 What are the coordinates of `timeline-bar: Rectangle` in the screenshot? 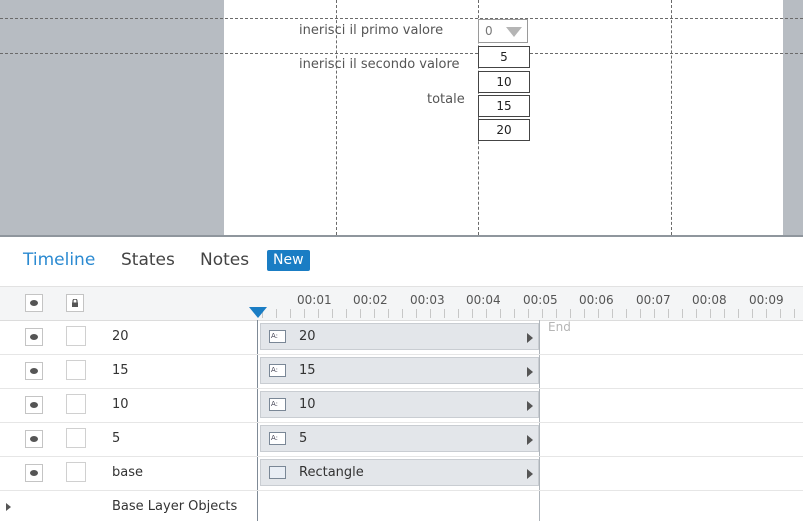 It's located at (399, 472).